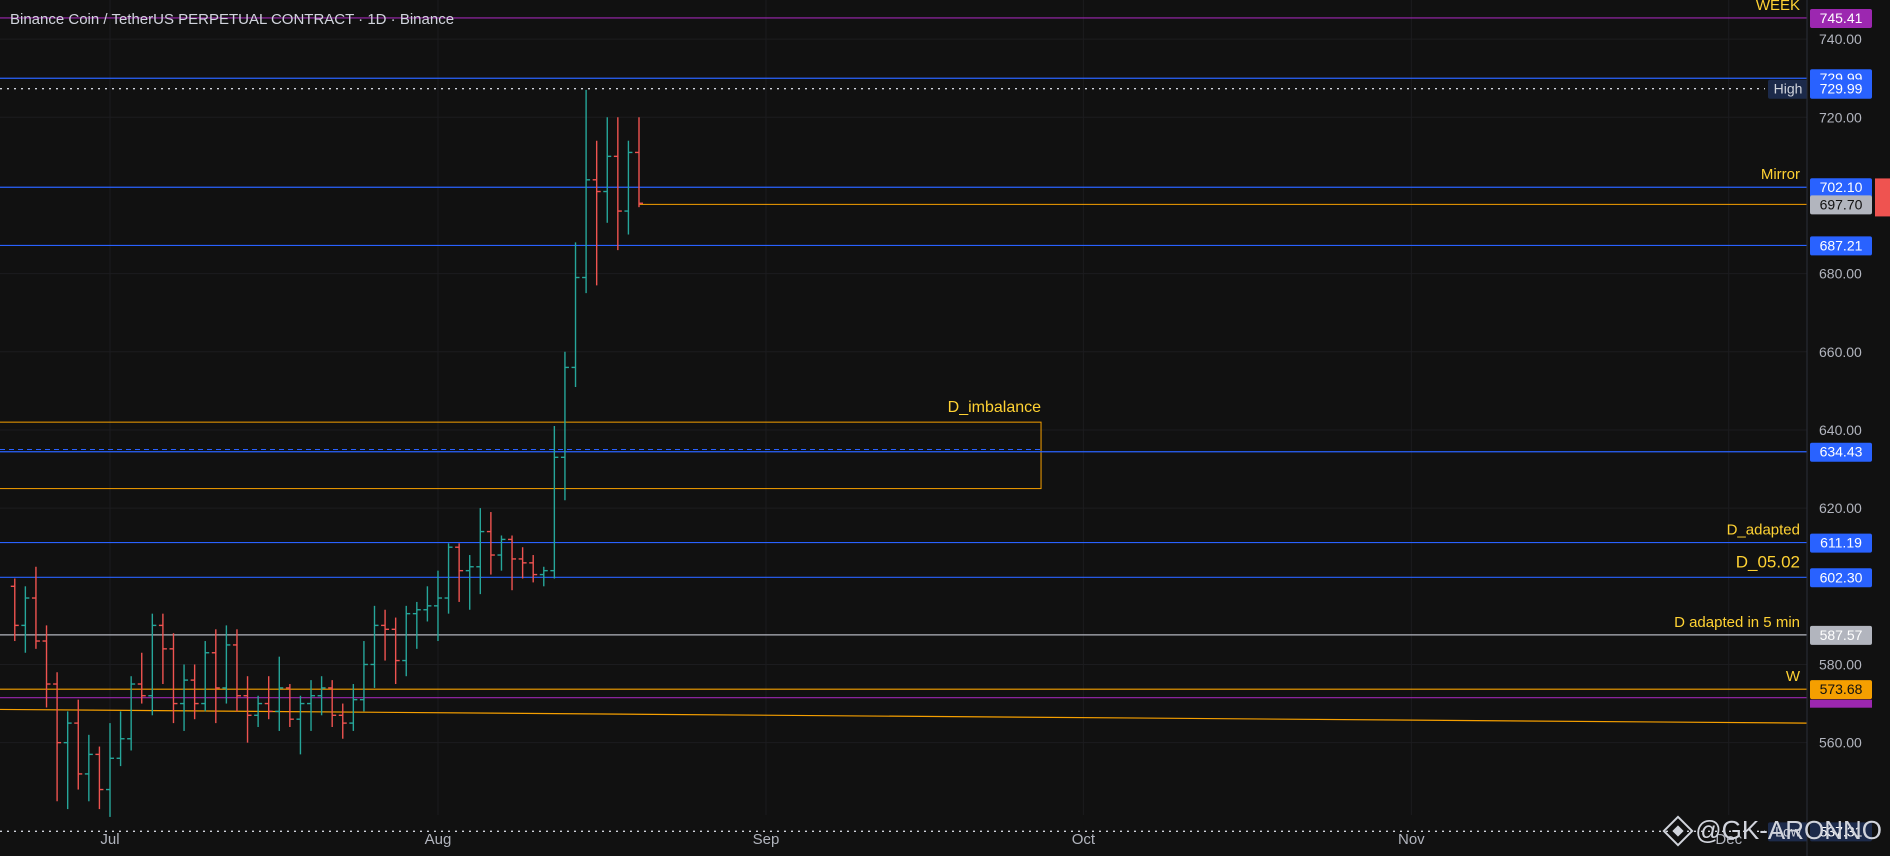 The image size is (1890, 856). Describe the element at coordinates (1841, 543) in the screenshot. I see `level-price-label: 611.19` at that location.